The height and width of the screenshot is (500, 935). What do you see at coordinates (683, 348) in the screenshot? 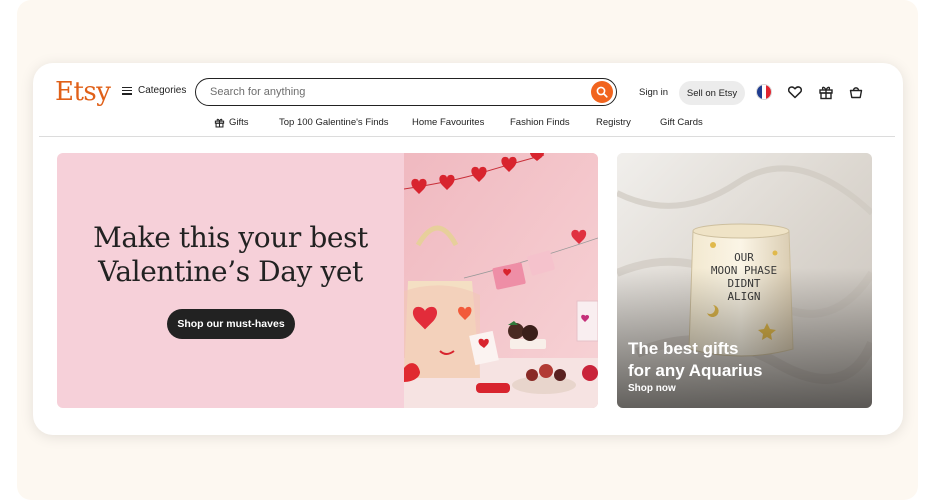
I see `promo-title-line: The best gifts` at bounding box center [683, 348].